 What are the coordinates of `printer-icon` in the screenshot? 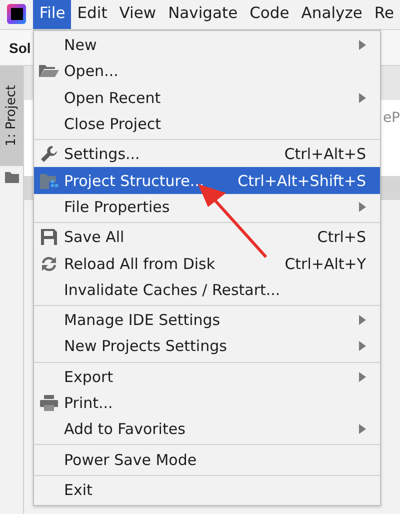 It's located at (49, 403).